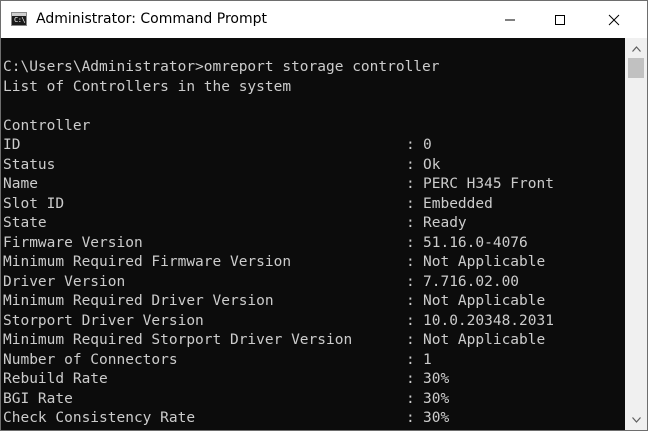  Describe the element at coordinates (313, 185) in the screenshot. I see `property-row: Name: PERC H345 Front` at that location.